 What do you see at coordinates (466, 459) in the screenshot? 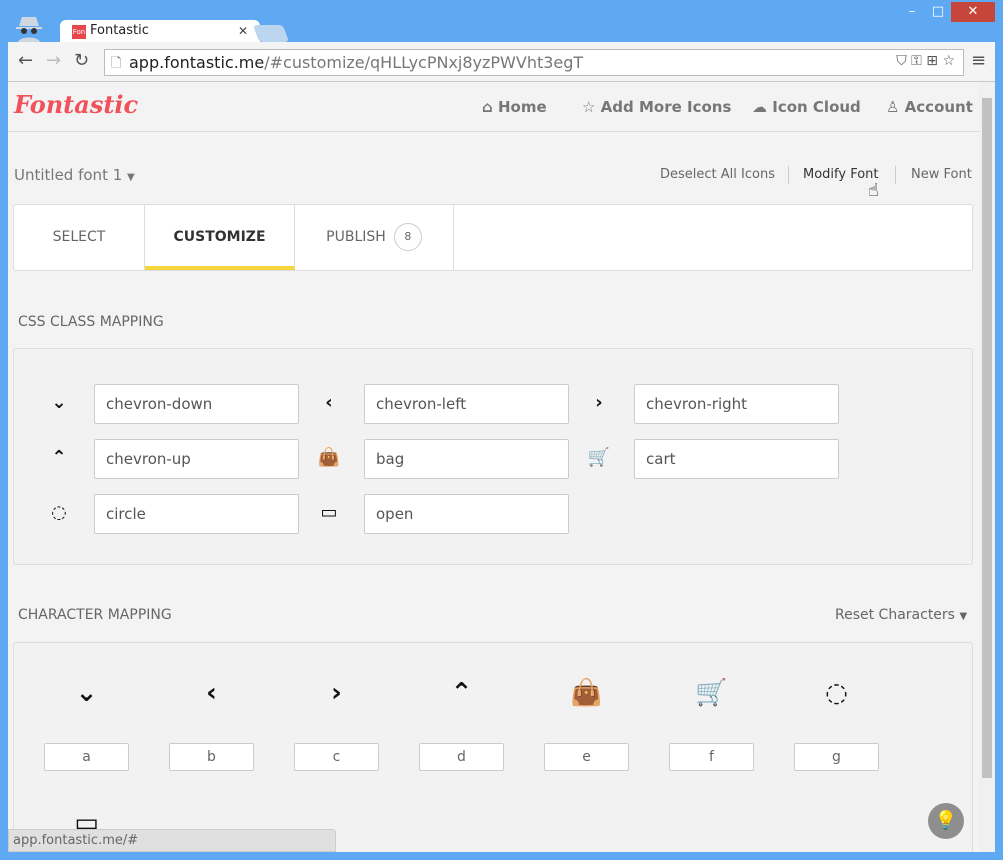
I see `css-class-input: bag` at bounding box center [466, 459].